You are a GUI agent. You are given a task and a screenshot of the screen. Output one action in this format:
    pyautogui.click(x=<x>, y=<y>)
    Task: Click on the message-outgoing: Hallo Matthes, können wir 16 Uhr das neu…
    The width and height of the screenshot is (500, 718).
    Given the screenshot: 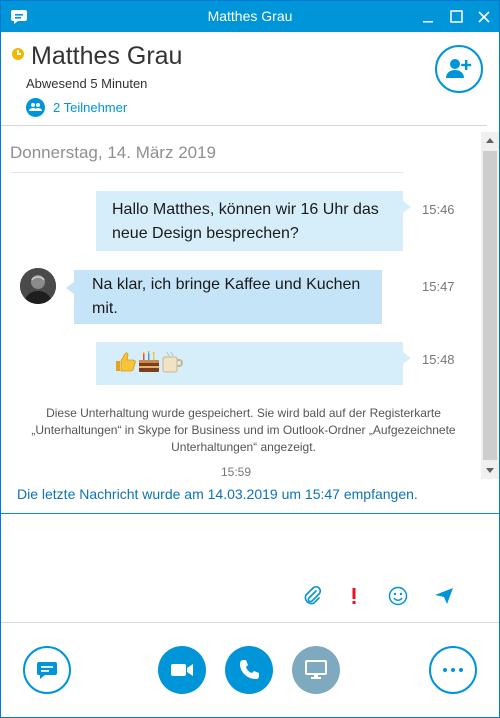 What is the action you would take?
    pyautogui.click(x=253, y=221)
    